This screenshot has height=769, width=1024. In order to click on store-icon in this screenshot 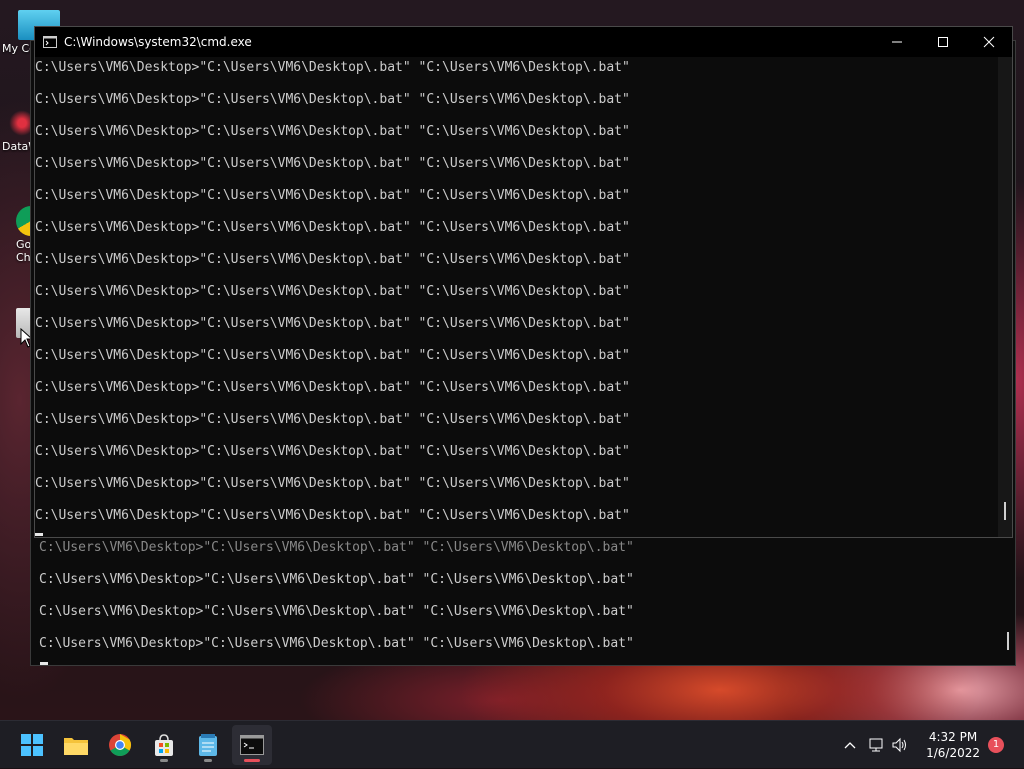, I will do `click(164, 745)`.